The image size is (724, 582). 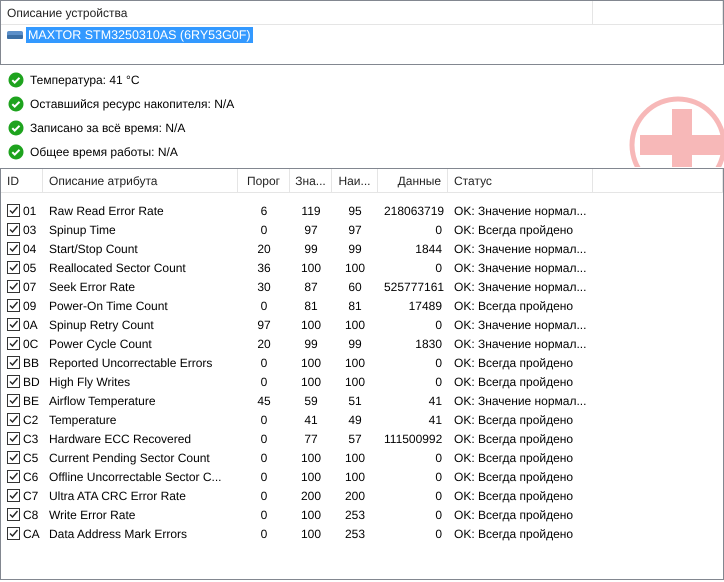 What do you see at coordinates (311, 401) in the screenshot?
I see `table-cell-text: 59` at bounding box center [311, 401].